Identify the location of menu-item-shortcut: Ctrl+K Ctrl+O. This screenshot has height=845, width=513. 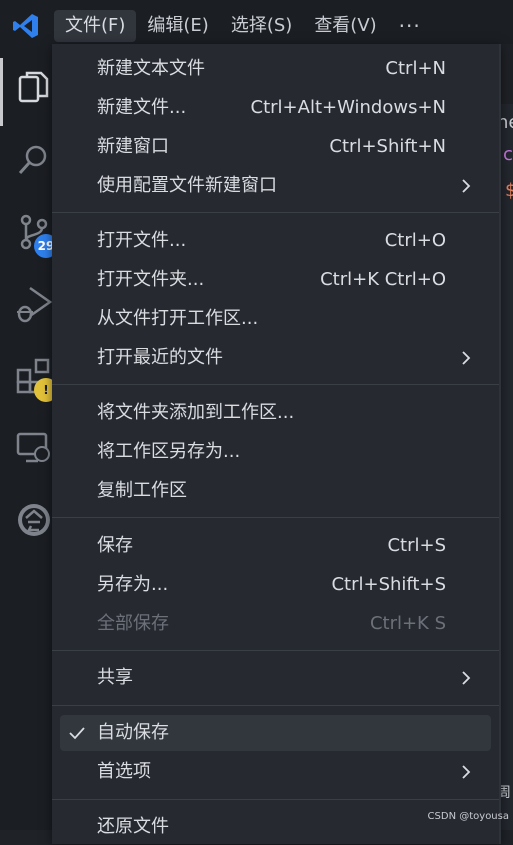
(383, 279).